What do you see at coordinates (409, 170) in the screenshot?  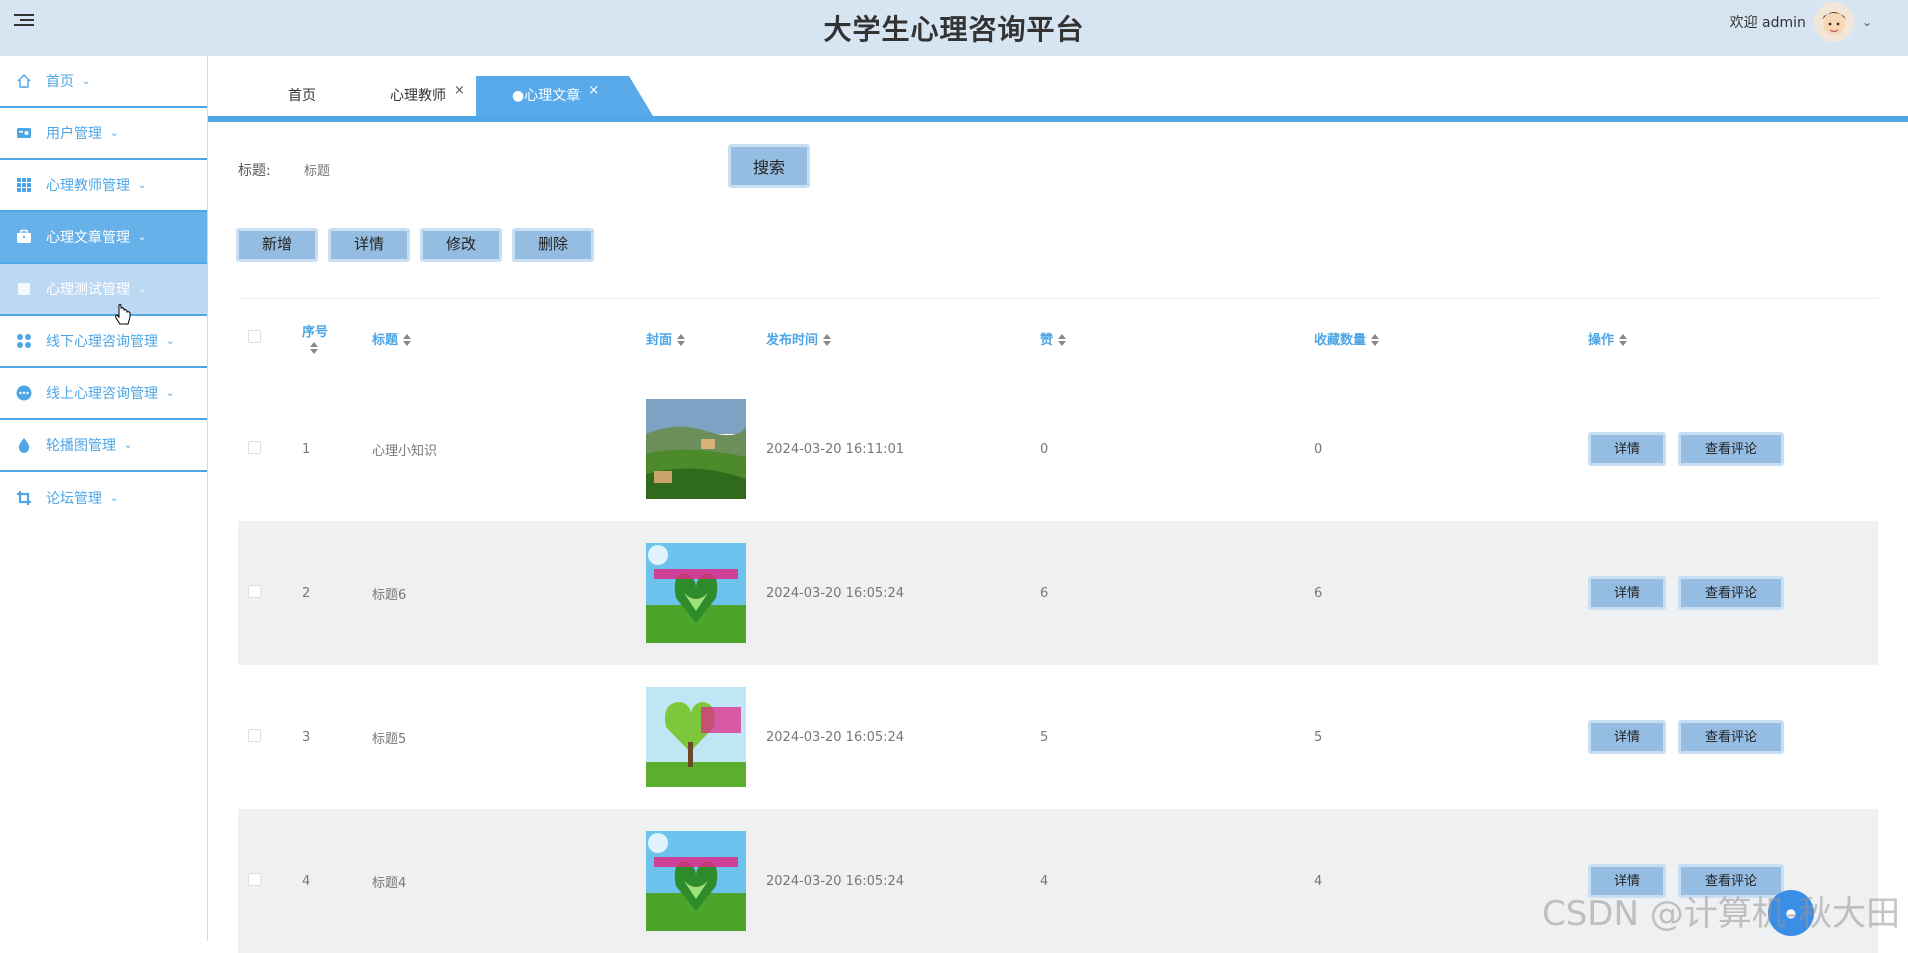 I see `title-search-input` at bounding box center [409, 170].